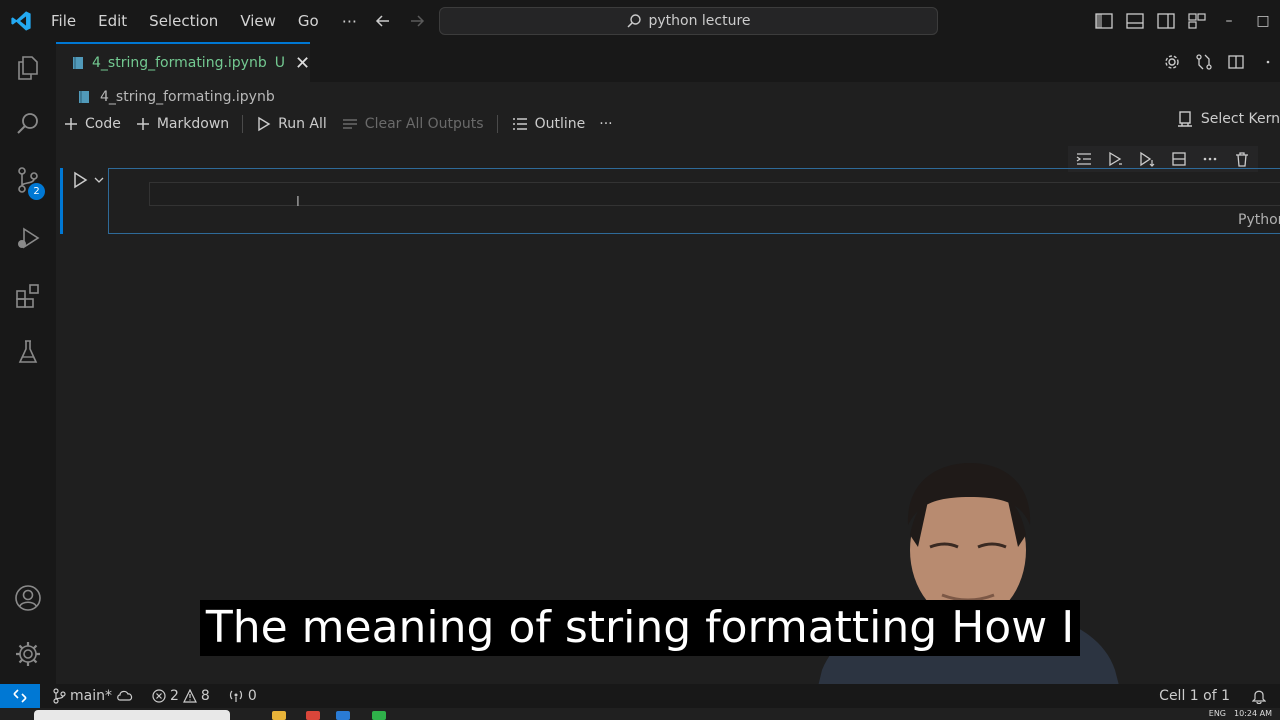  Describe the element at coordinates (187, 97) in the screenshot. I see `breadcrumb-file: 4_string_formating.ipynb` at that location.